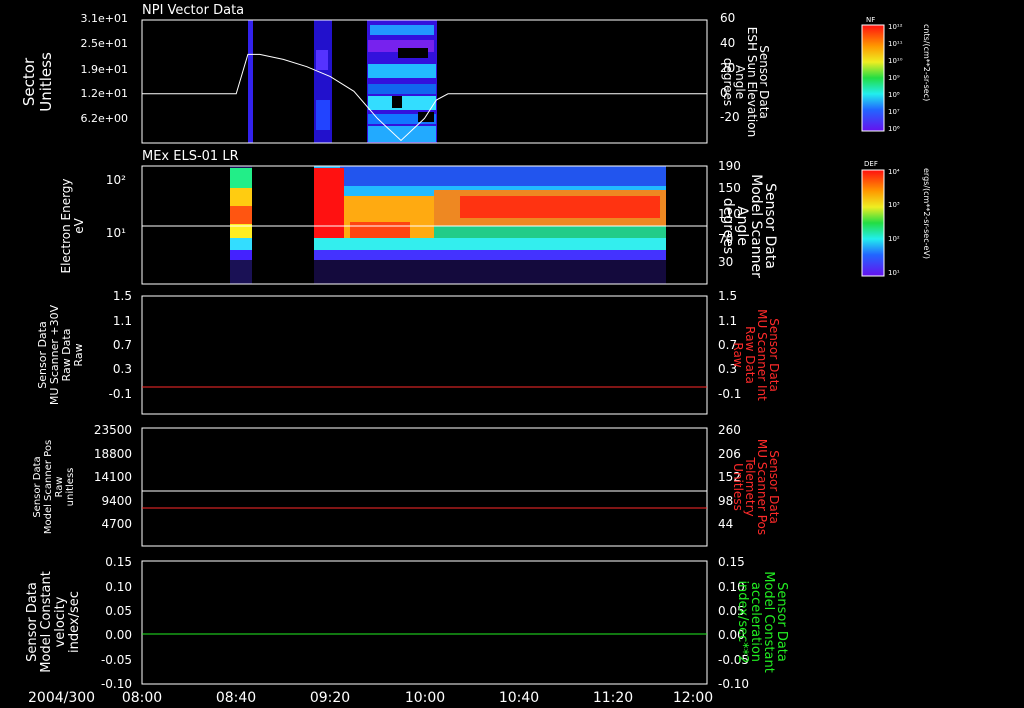 This screenshot has width=1024, height=708. What do you see at coordinates (725, 262) in the screenshot?
I see `tick-label: 30` at bounding box center [725, 262].